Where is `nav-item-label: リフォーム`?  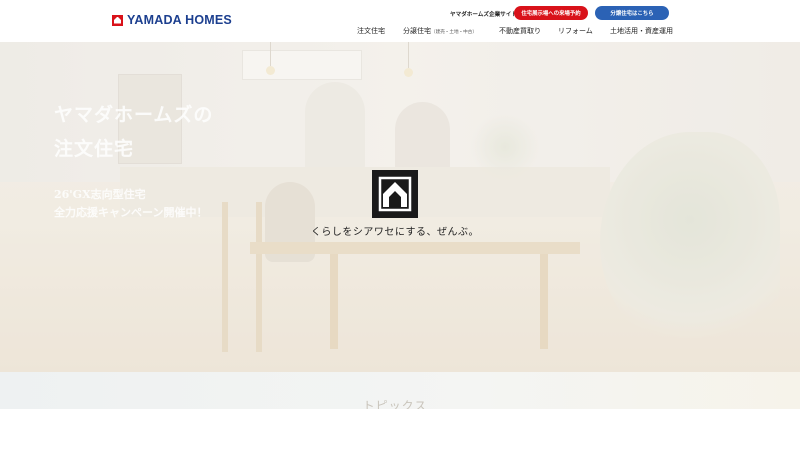
nav-item-label: リフォーム is located at coordinates (575, 31).